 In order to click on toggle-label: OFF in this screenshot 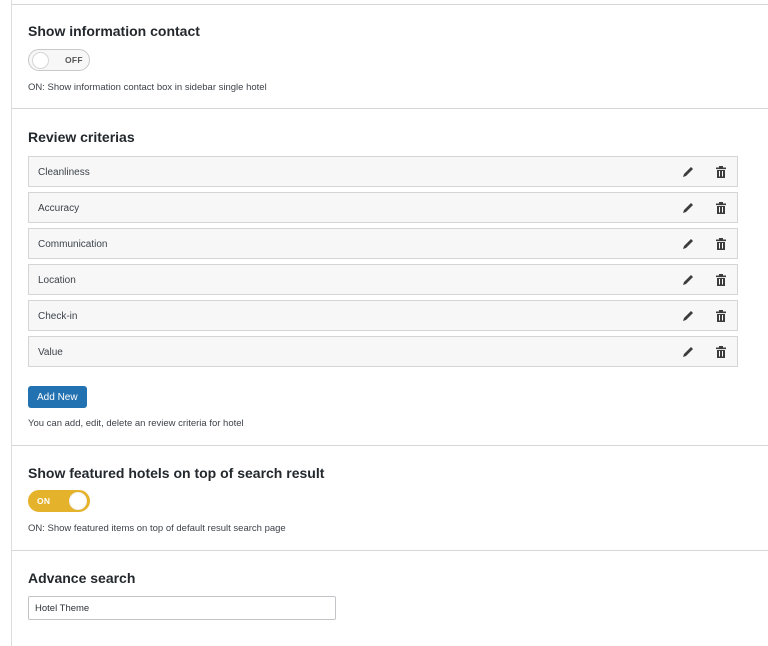, I will do `click(74, 60)`.